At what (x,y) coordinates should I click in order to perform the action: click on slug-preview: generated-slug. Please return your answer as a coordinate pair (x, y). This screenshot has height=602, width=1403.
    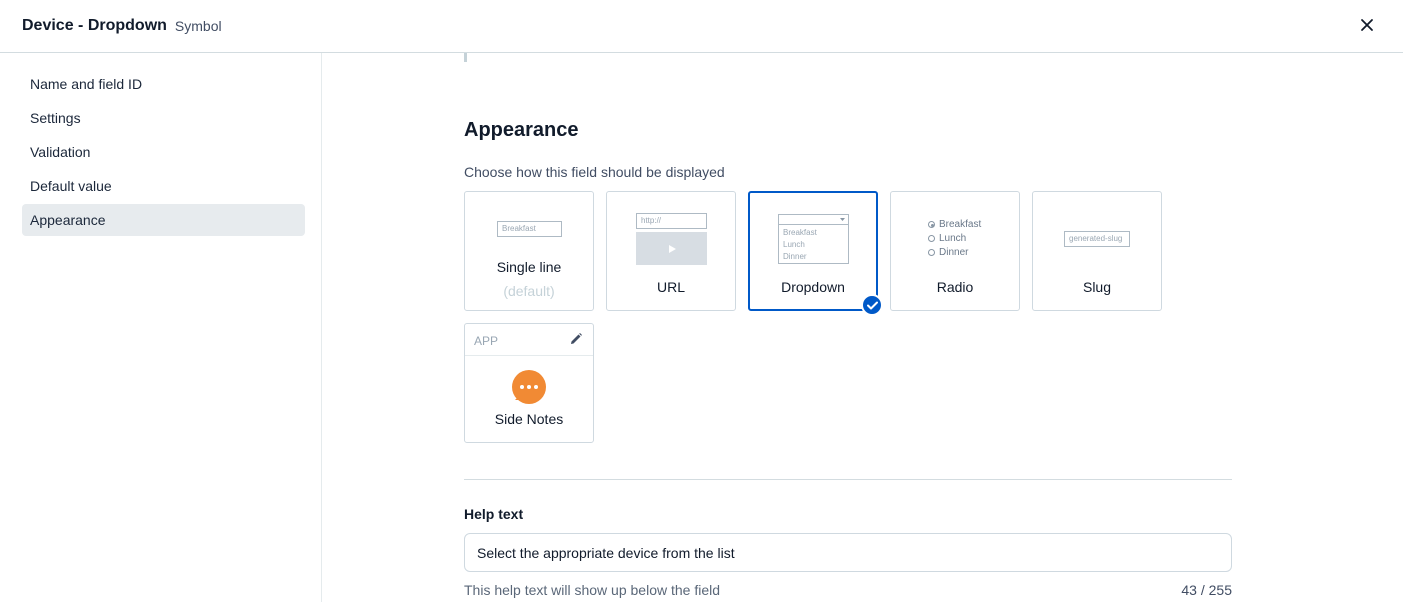
    Looking at the image, I should click on (1097, 239).